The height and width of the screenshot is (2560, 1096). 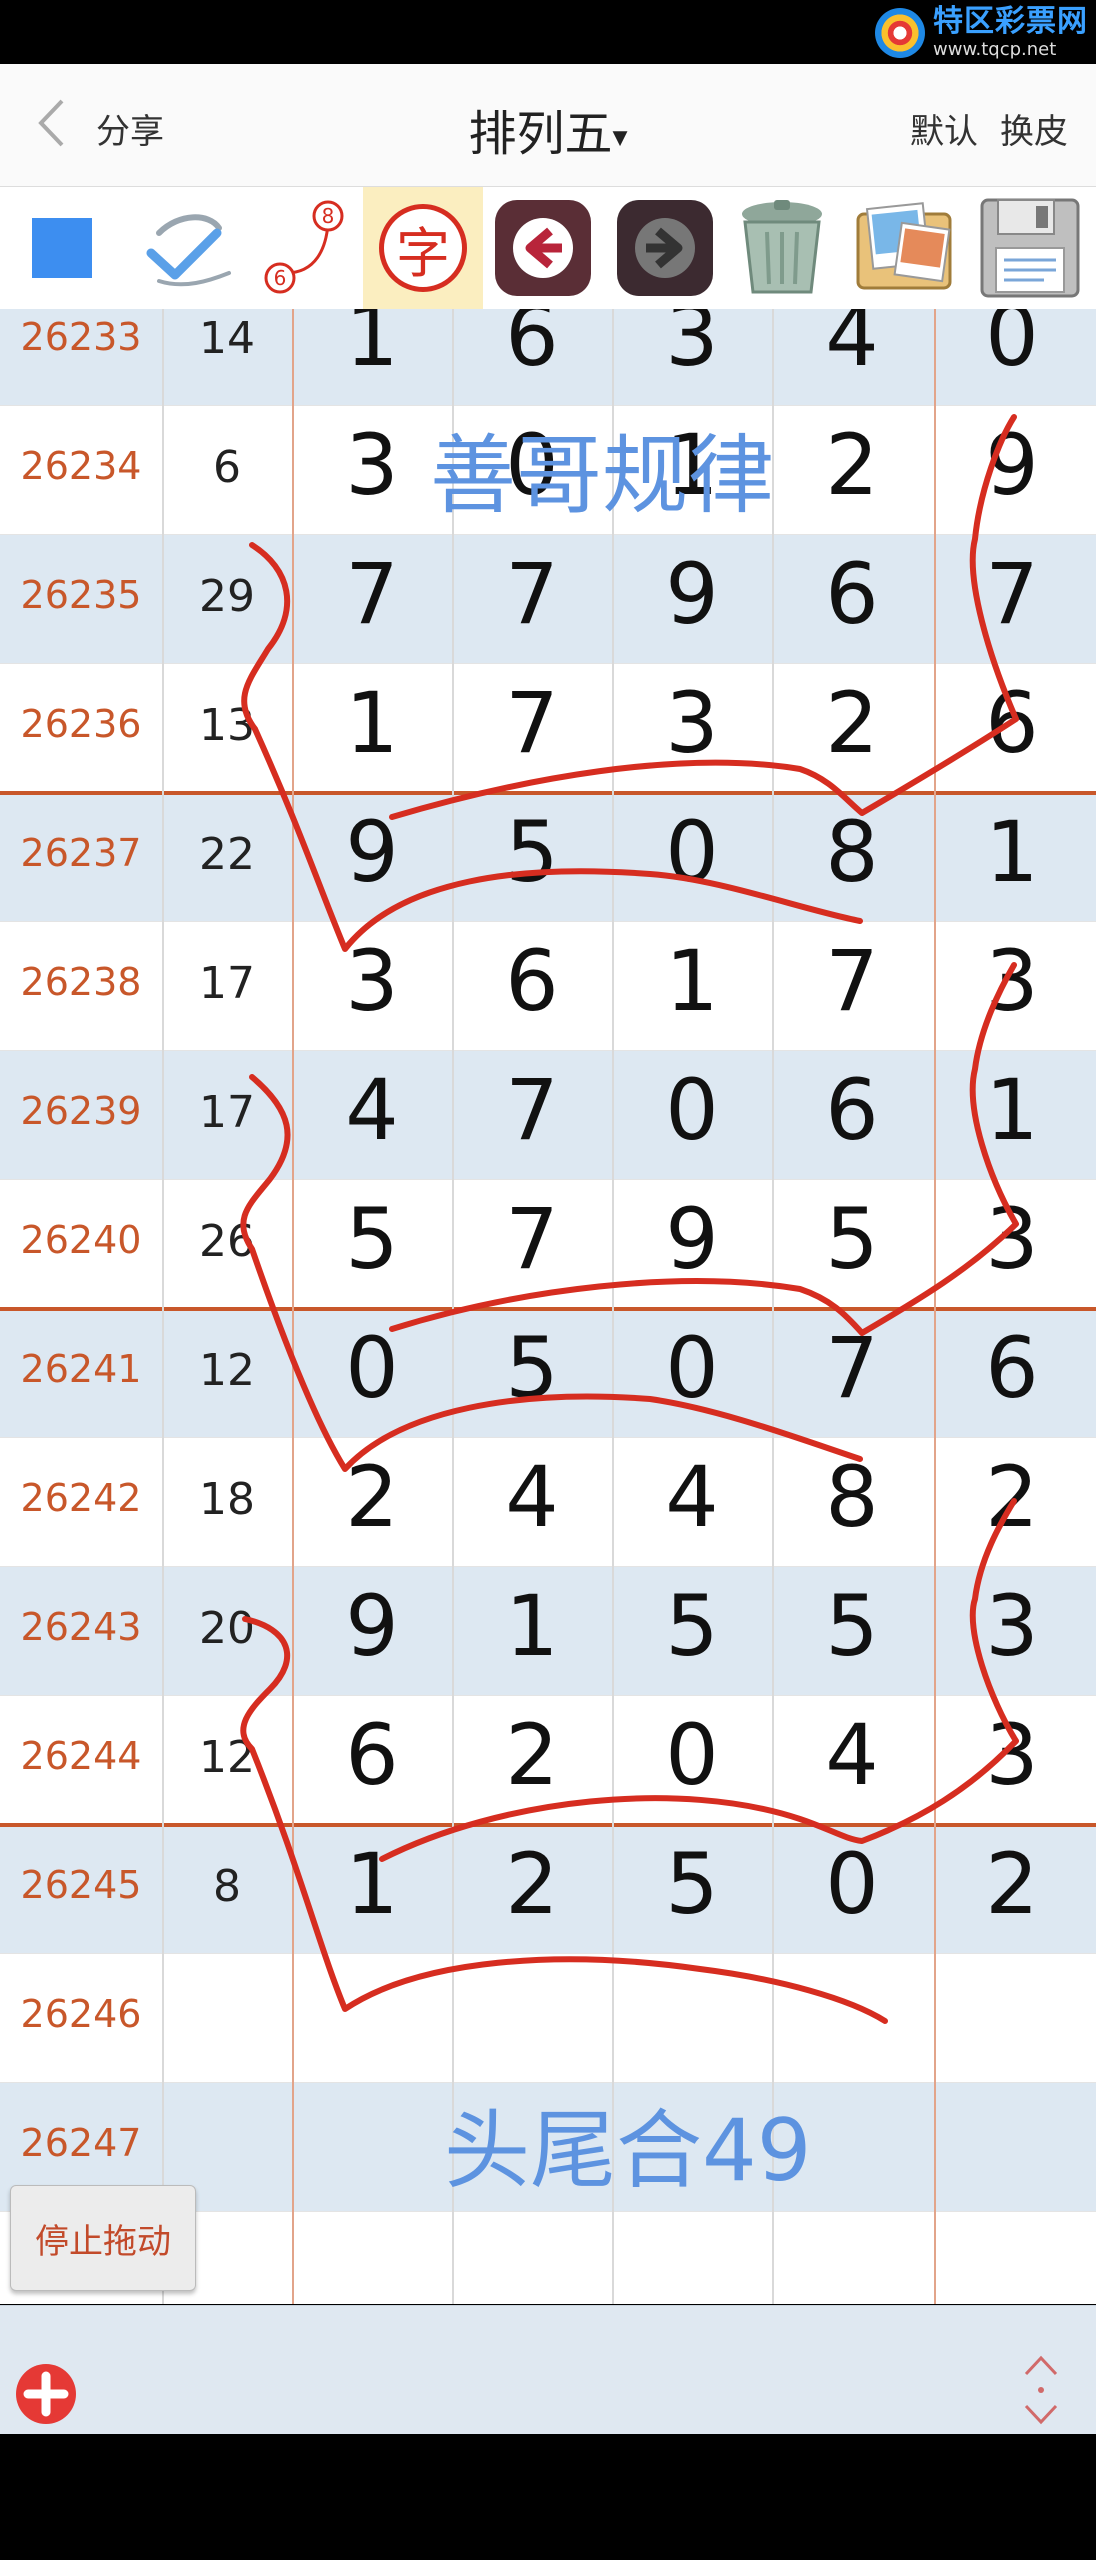 I want to click on watermark-url: www.tqcp.net, so click(x=995, y=49).